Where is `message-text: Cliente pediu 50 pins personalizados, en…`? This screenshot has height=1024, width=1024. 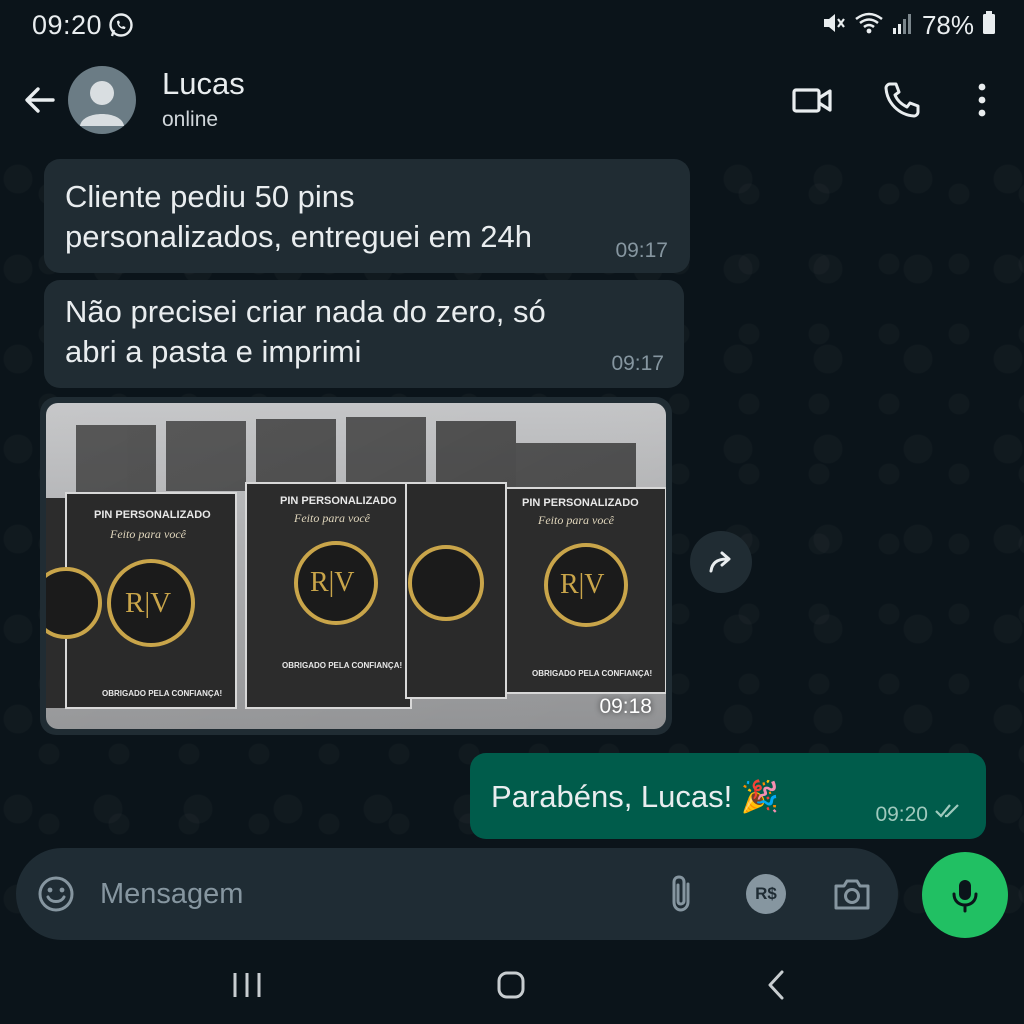
message-text: Cliente pediu 50 pins personalizados, en… is located at coordinates (299, 216).